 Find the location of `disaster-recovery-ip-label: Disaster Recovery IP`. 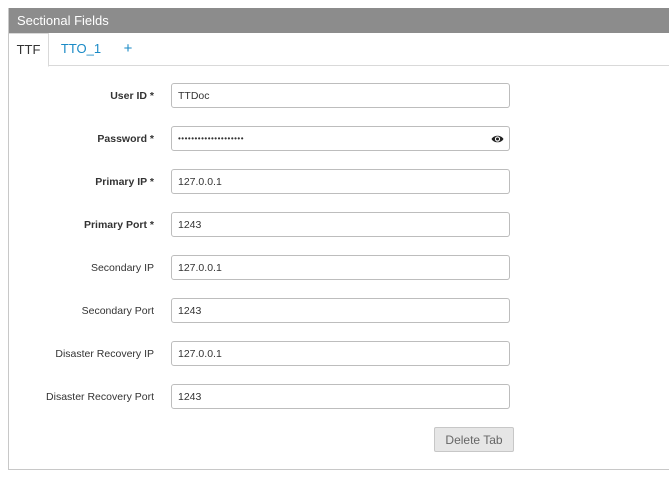

disaster-recovery-ip-label: Disaster Recovery IP is located at coordinates (104, 354).